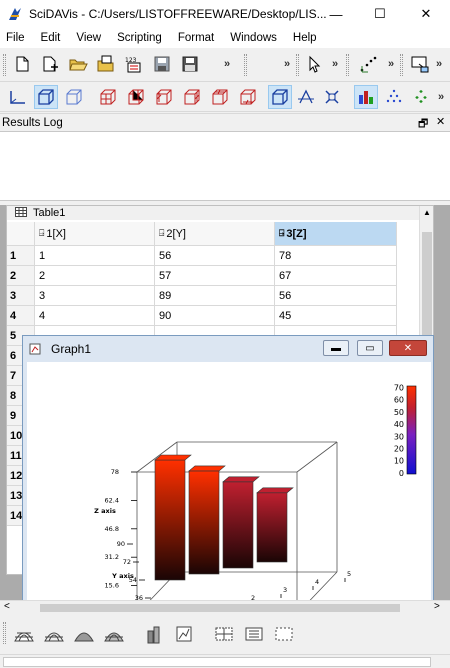 The height and width of the screenshot is (668, 450). Describe the element at coordinates (336, 256) in the screenshot. I see `table-cell: 78` at that location.